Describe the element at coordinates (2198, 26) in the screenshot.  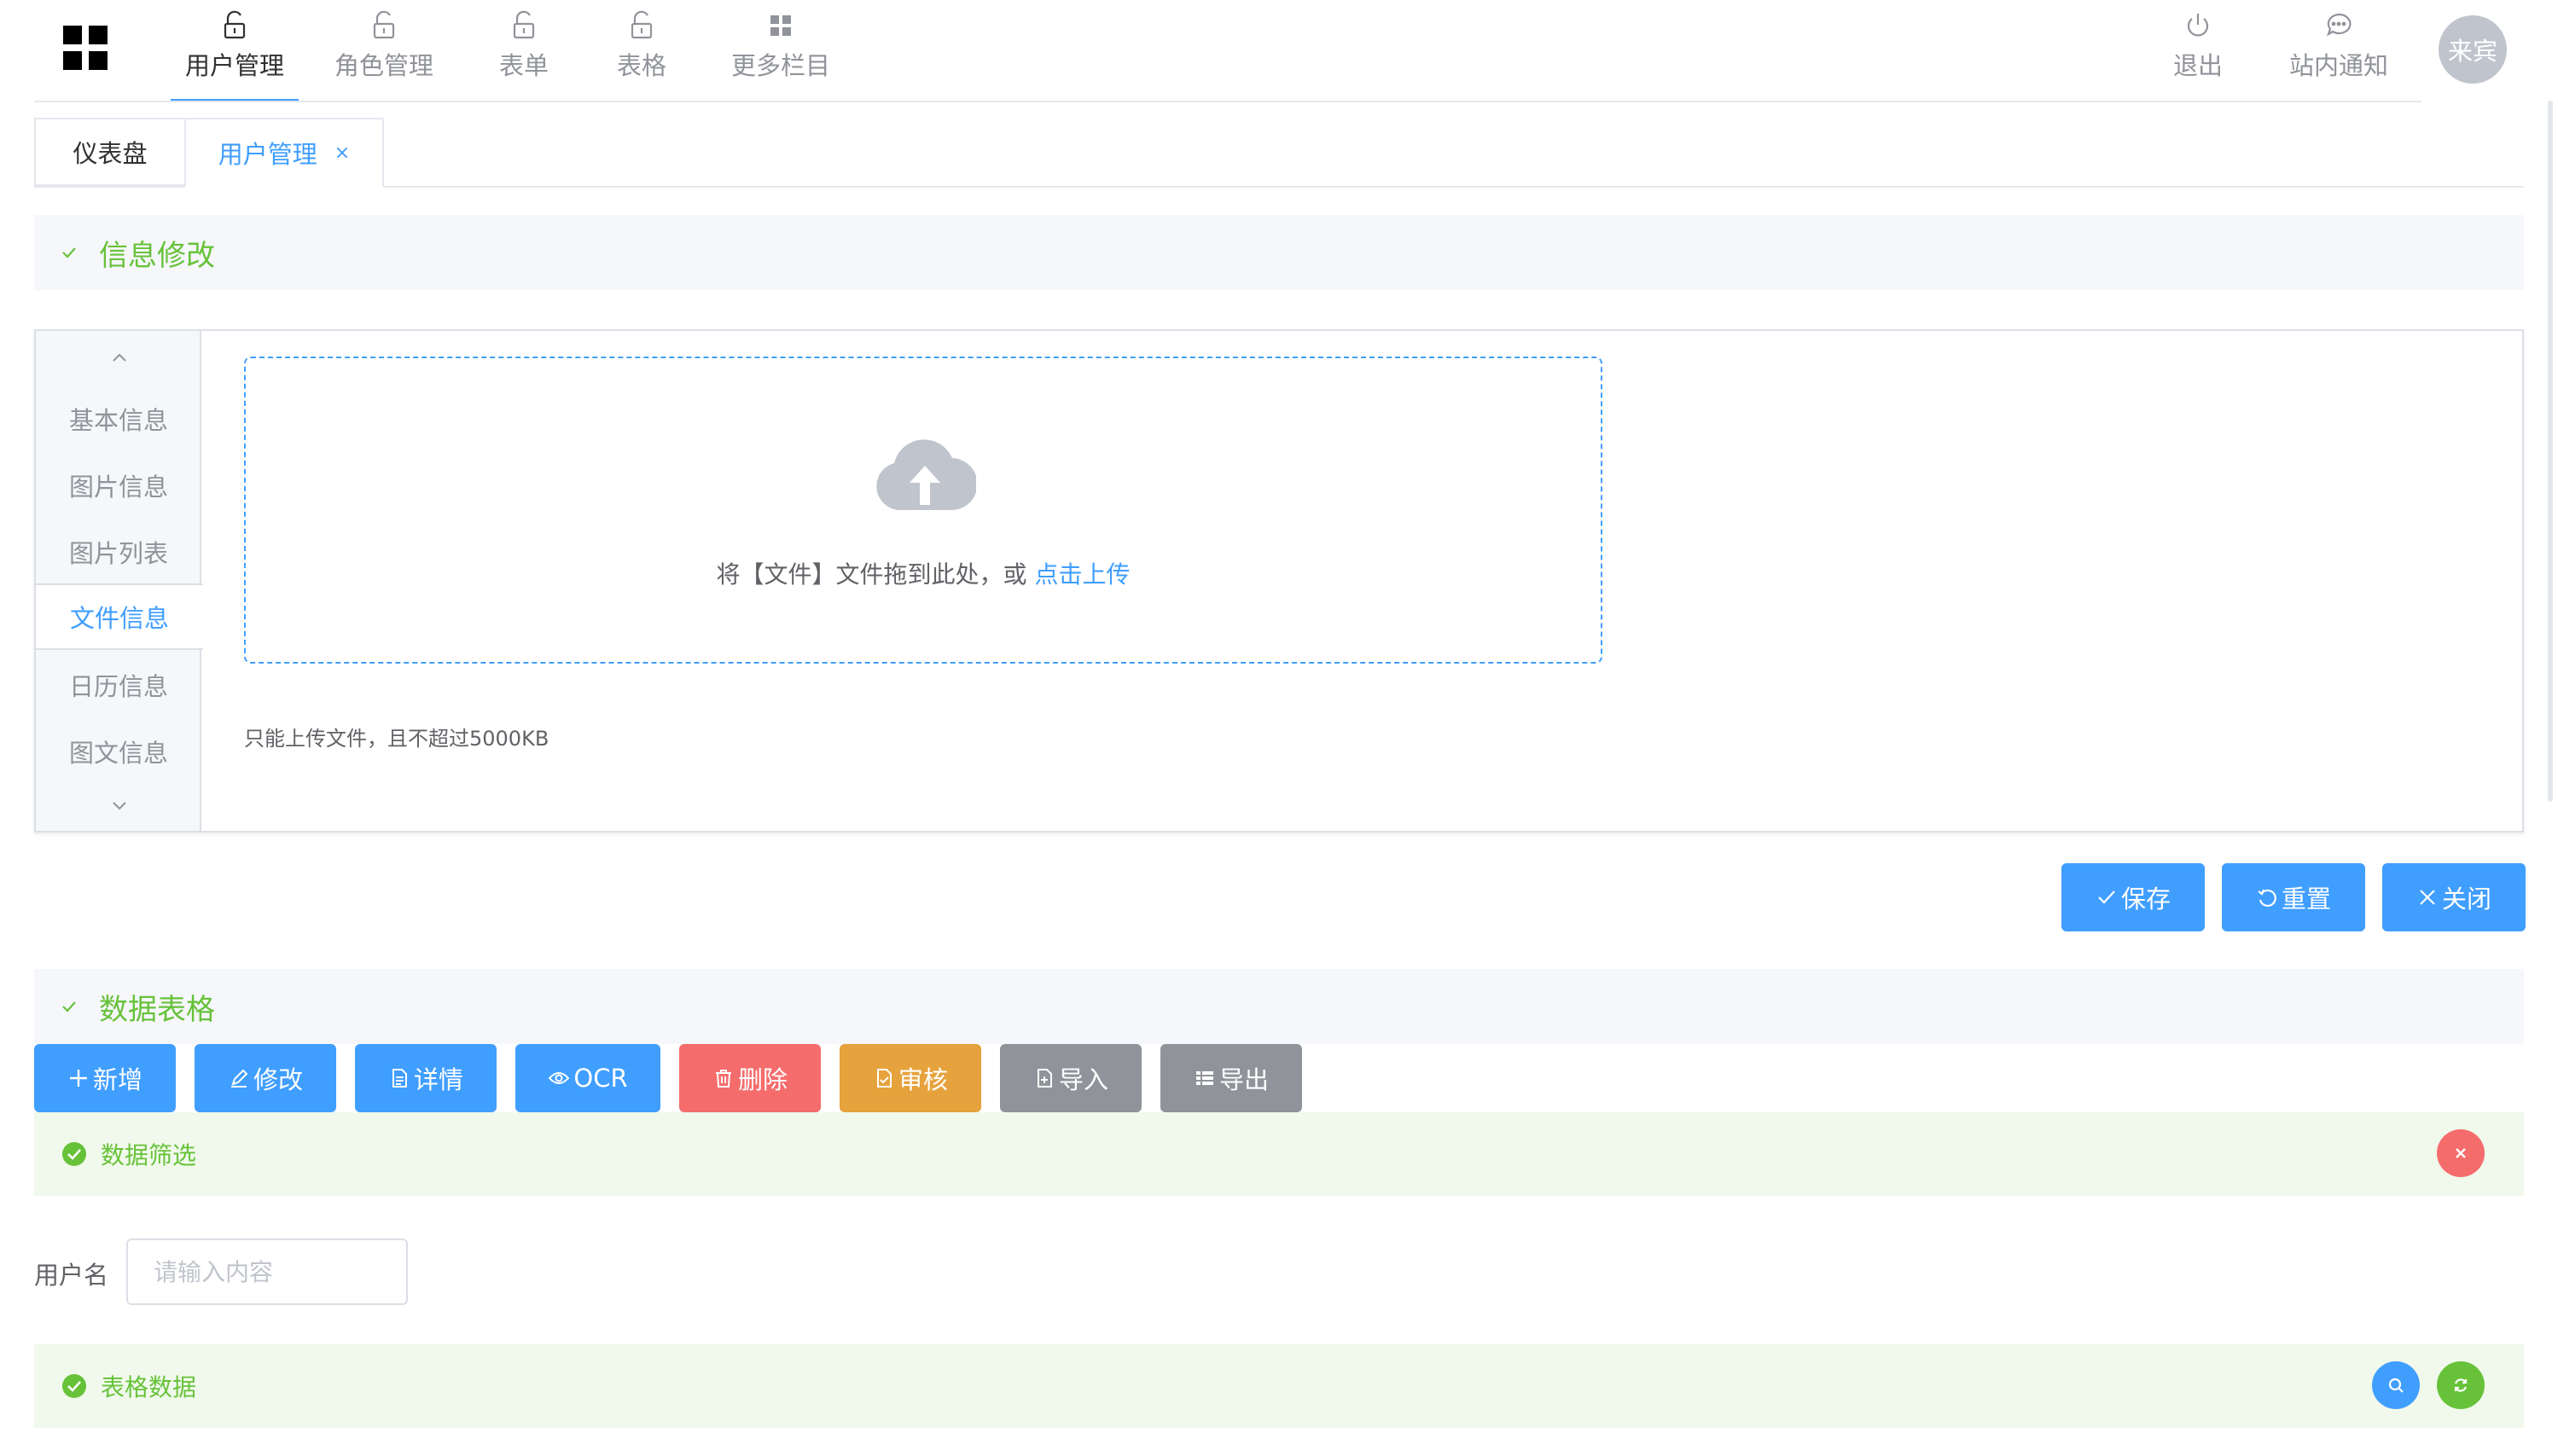
I see `power-icon` at that location.